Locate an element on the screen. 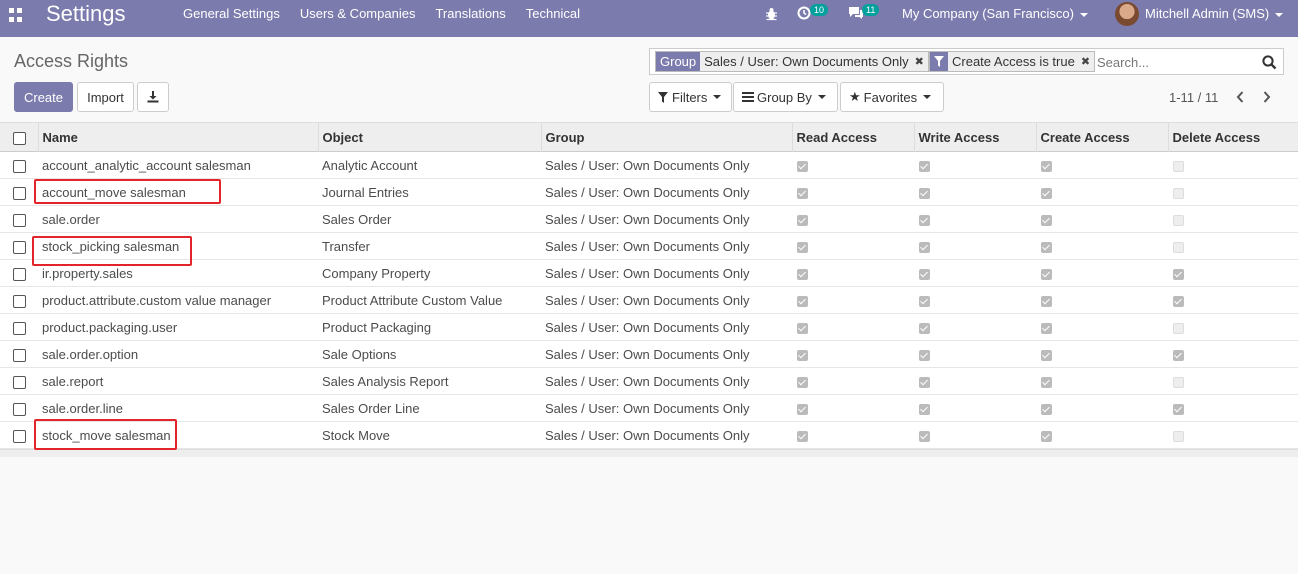  cell-name: sale.report is located at coordinates (178, 381).